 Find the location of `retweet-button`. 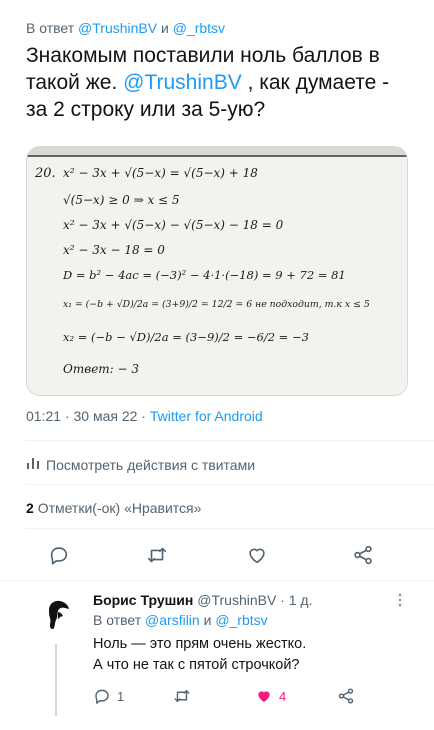

retweet-button is located at coordinates (157, 555).